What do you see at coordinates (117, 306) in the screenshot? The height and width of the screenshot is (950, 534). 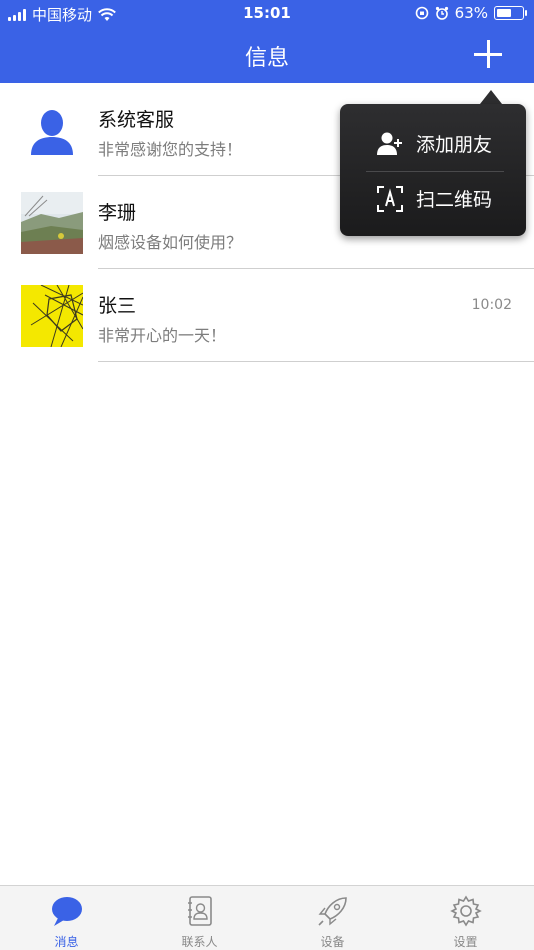 I see `contact-name: 张三` at bounding box center [117, 306].